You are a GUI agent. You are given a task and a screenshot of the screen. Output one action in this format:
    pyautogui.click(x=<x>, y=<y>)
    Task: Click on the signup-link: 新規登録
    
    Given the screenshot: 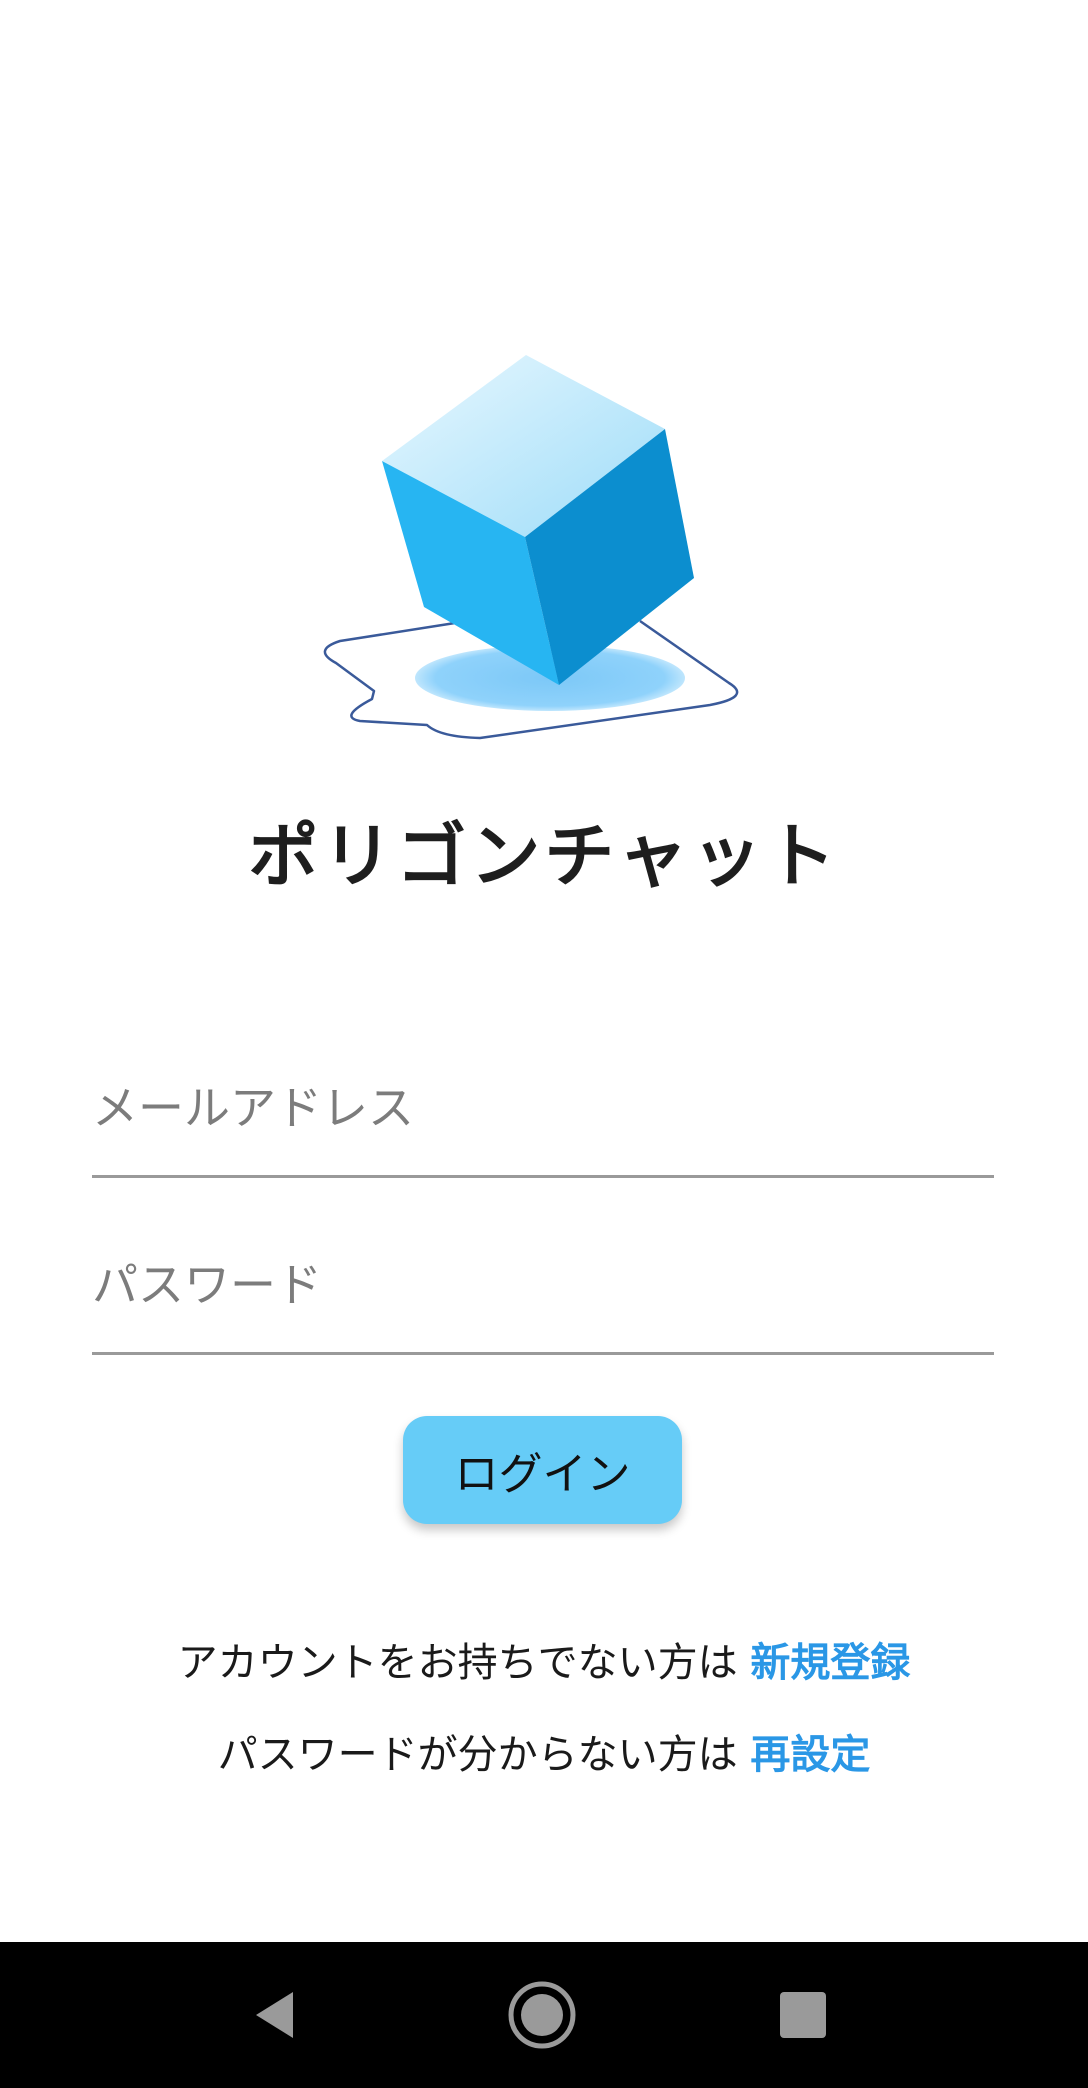 What is the action you would take?
    pyautogui.click(x=830, y=1663)
    